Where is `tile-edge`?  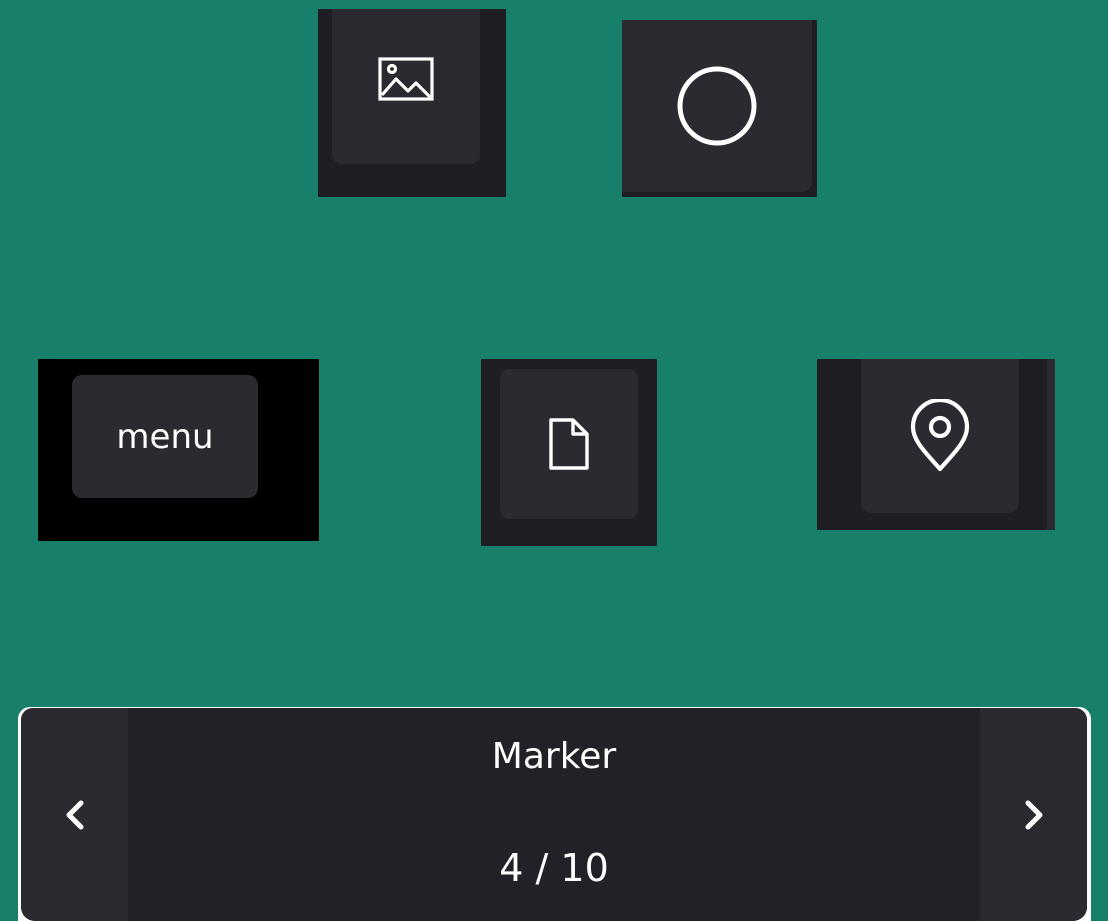 tile-edge is located at coordinates (1051, 444).